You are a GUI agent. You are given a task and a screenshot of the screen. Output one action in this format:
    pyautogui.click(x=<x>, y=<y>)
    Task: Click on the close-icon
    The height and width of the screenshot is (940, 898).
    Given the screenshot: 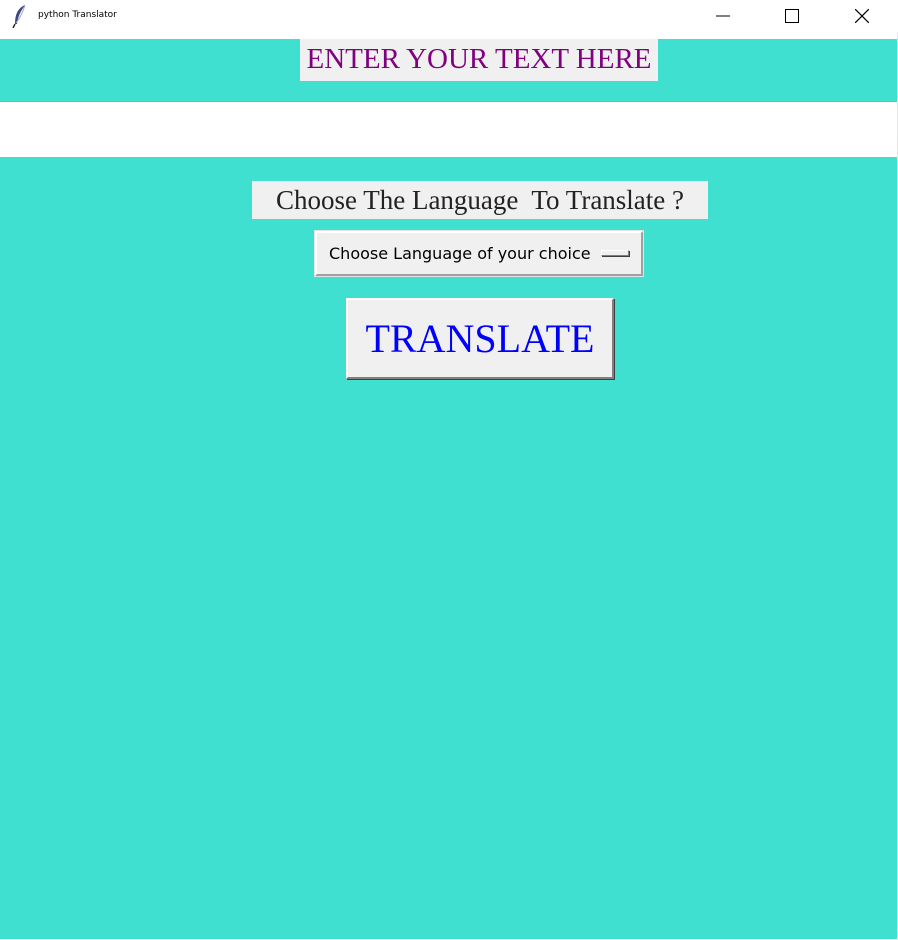 What is the action you would take?
    pyautogui.click(x=862, y=16)
    